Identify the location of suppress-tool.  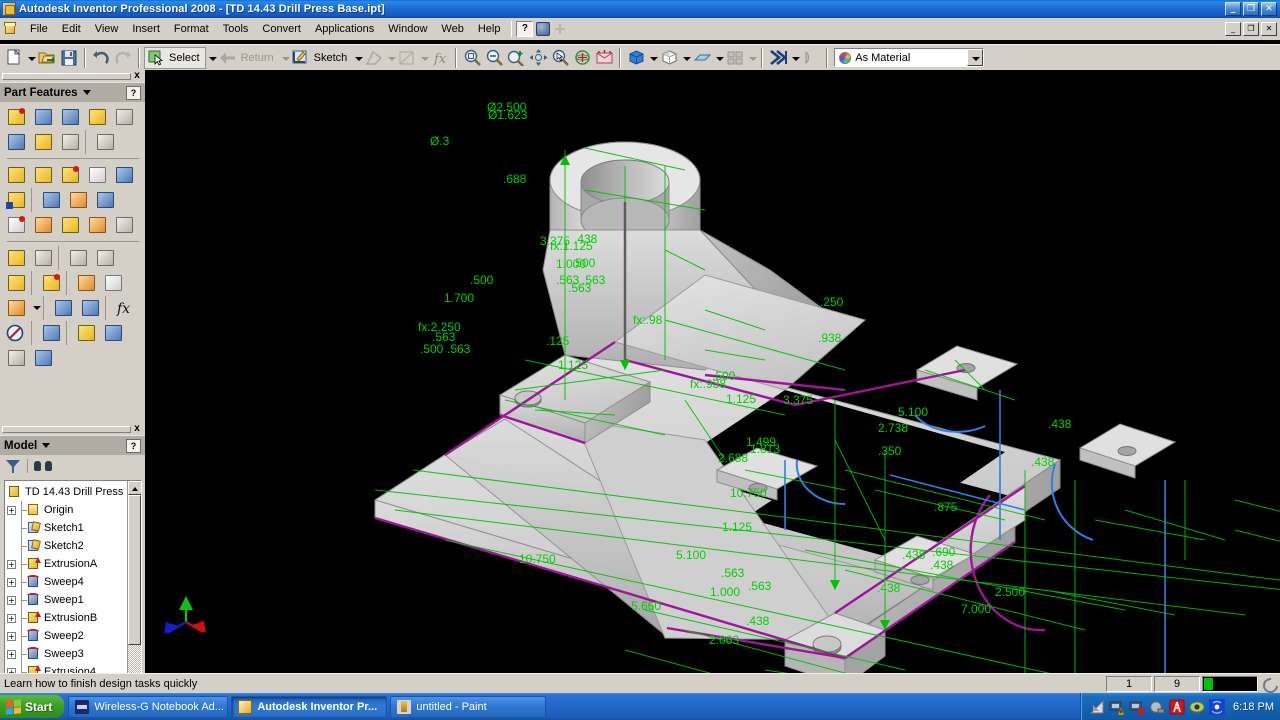
(16, 333).